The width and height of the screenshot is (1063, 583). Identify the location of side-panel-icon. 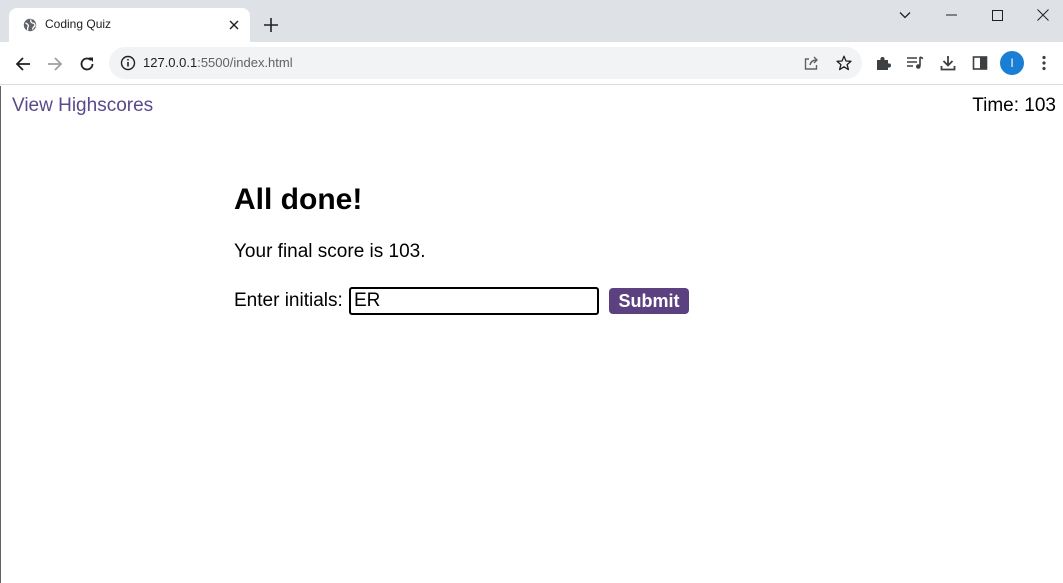
(980, 63).